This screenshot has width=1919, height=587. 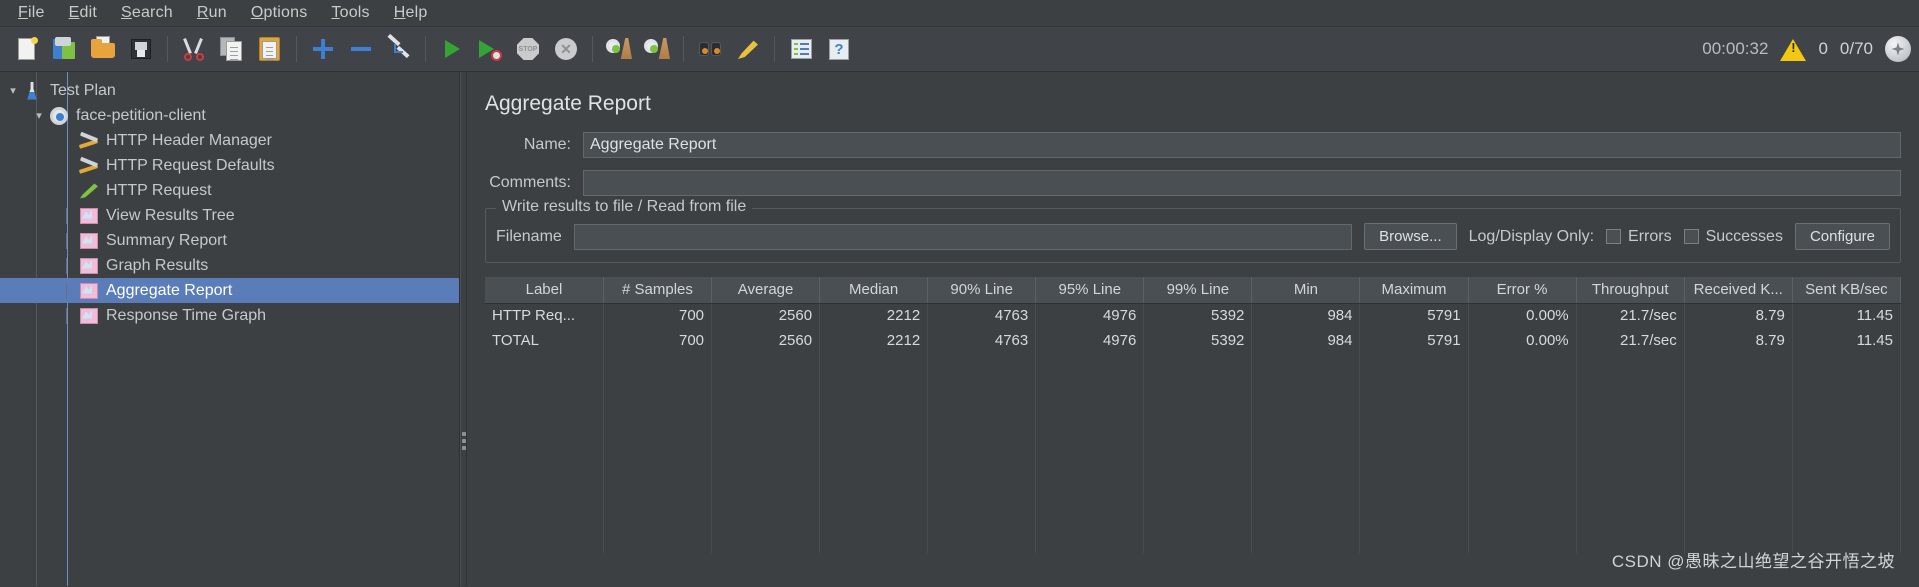 I want to click on column-header-sent-kb: Sent KB/sec, so click(x=1847, y=290).